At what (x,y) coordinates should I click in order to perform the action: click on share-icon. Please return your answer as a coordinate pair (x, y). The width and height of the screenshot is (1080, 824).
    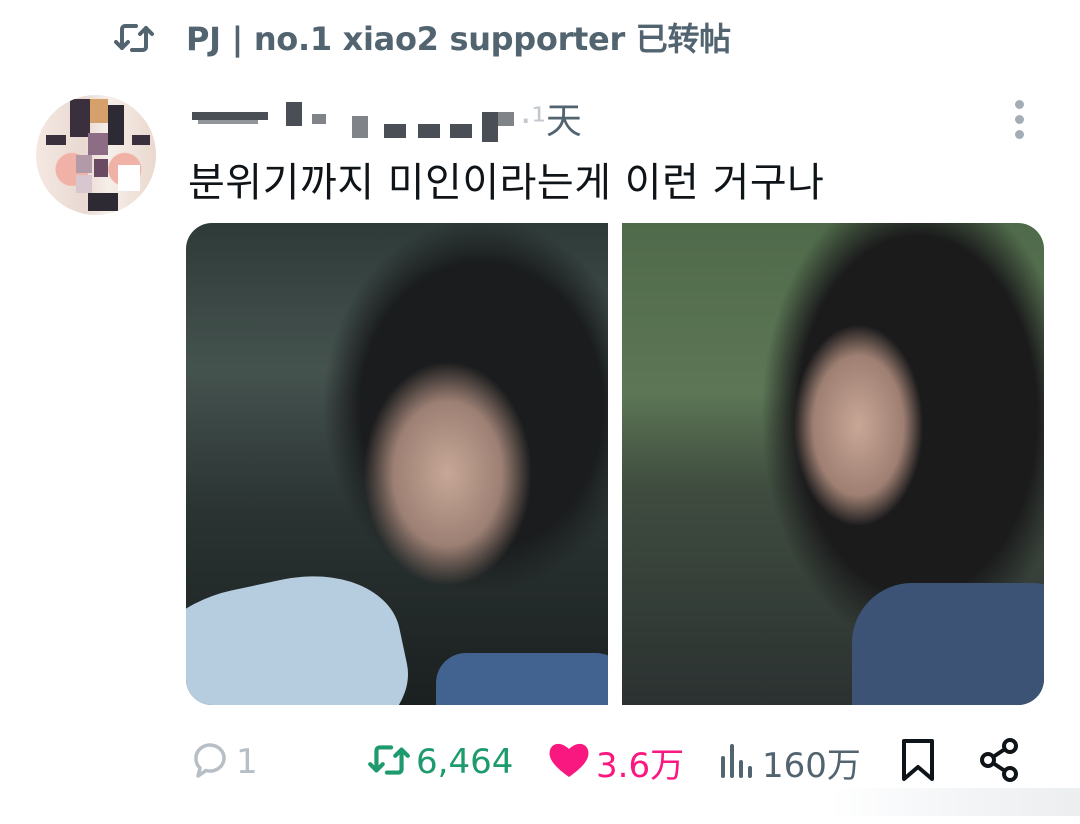
    Looking at the image, I should click on (1000, 762).